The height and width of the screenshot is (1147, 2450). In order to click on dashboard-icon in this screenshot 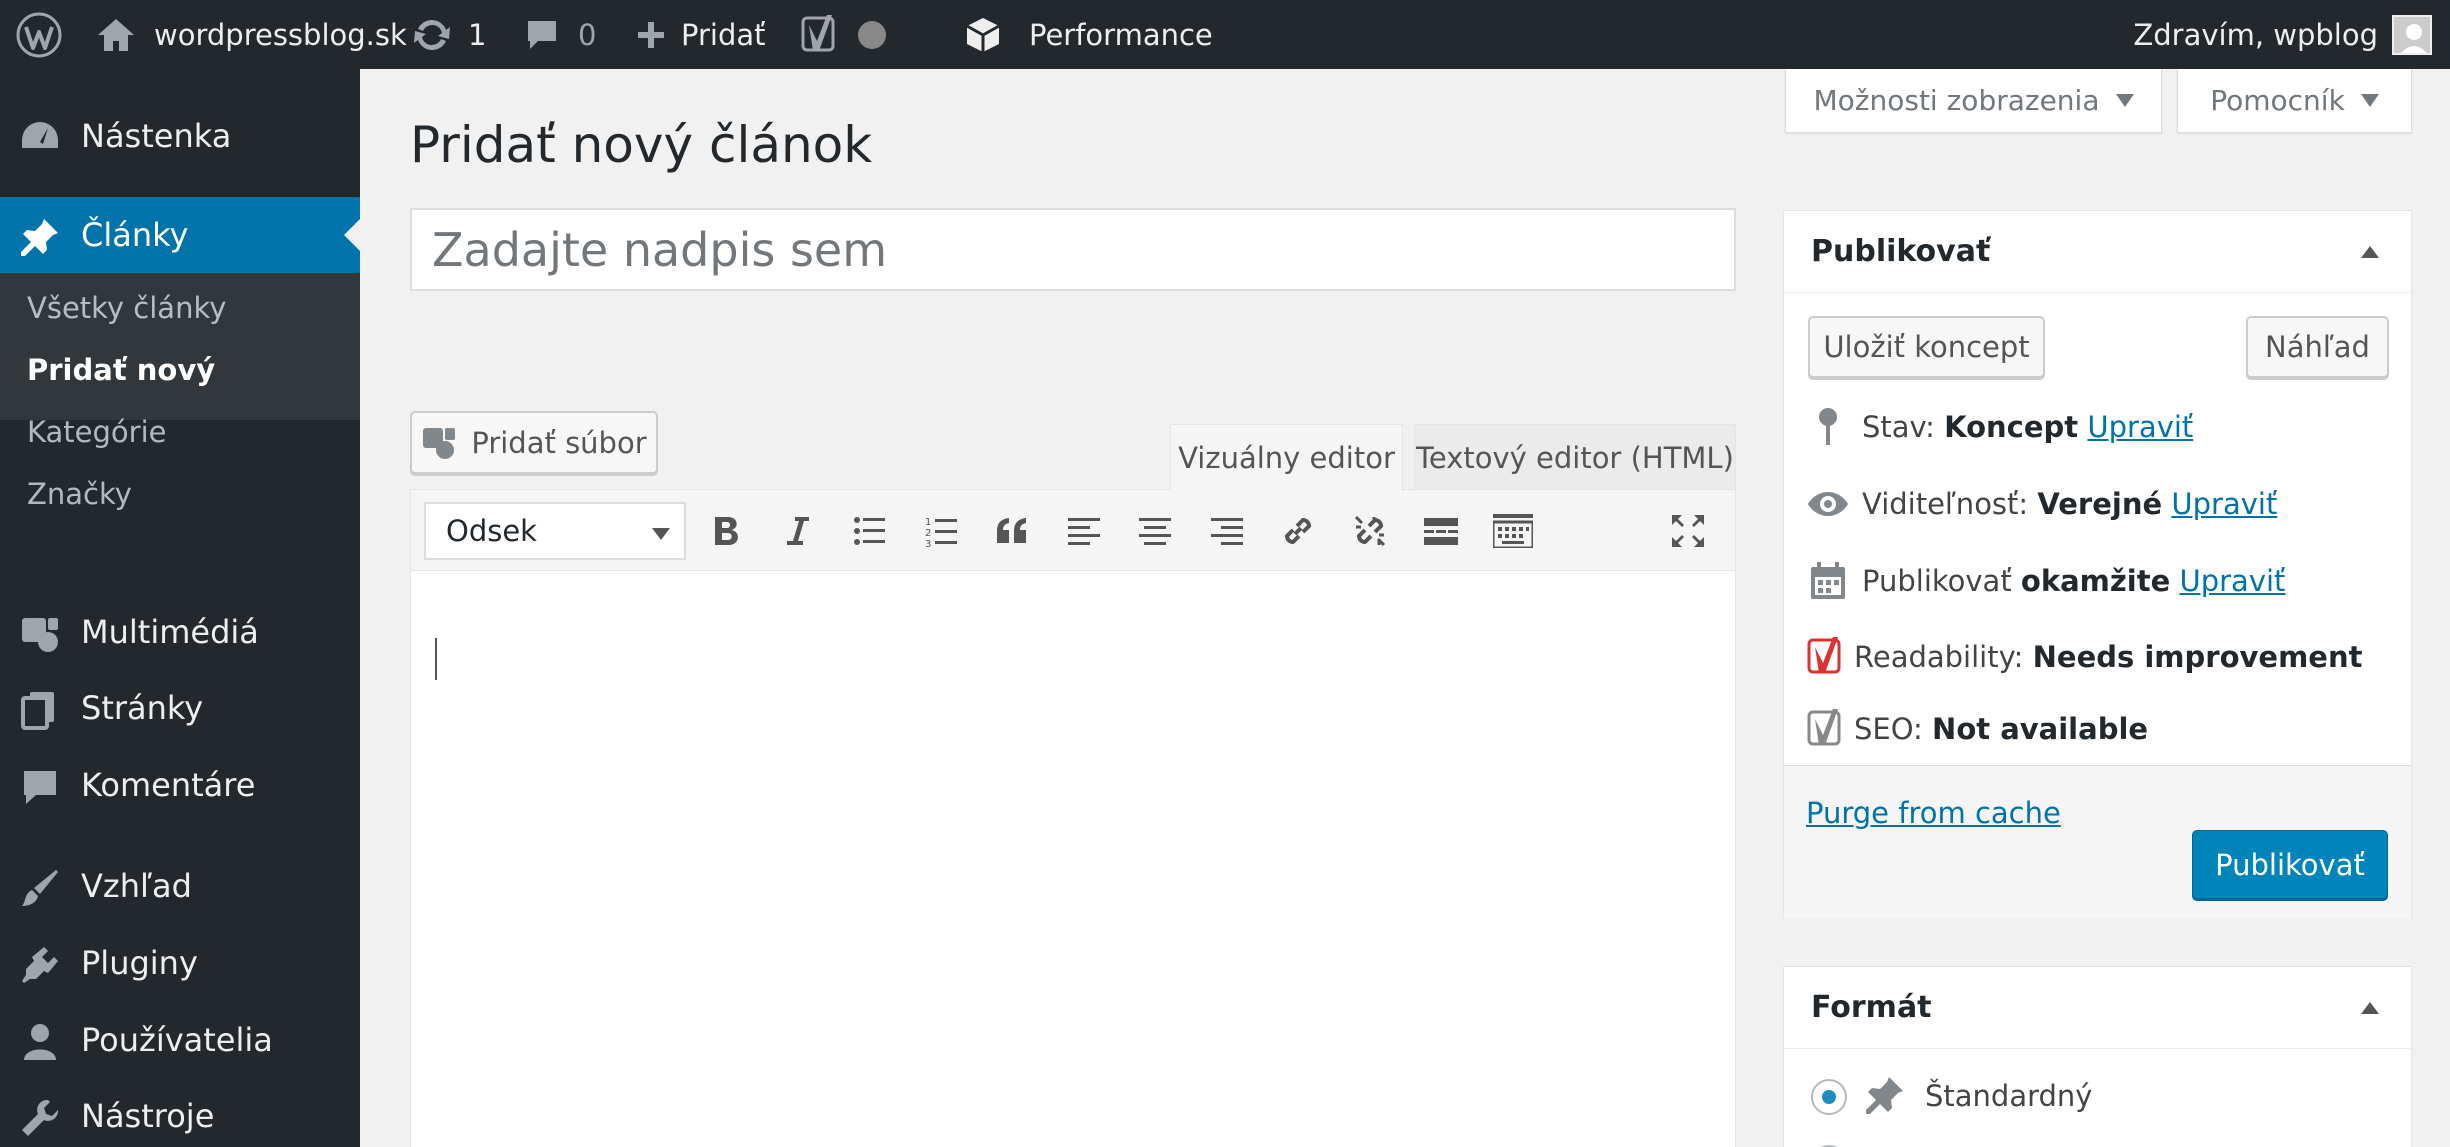, I will do `click(40, 136)`.